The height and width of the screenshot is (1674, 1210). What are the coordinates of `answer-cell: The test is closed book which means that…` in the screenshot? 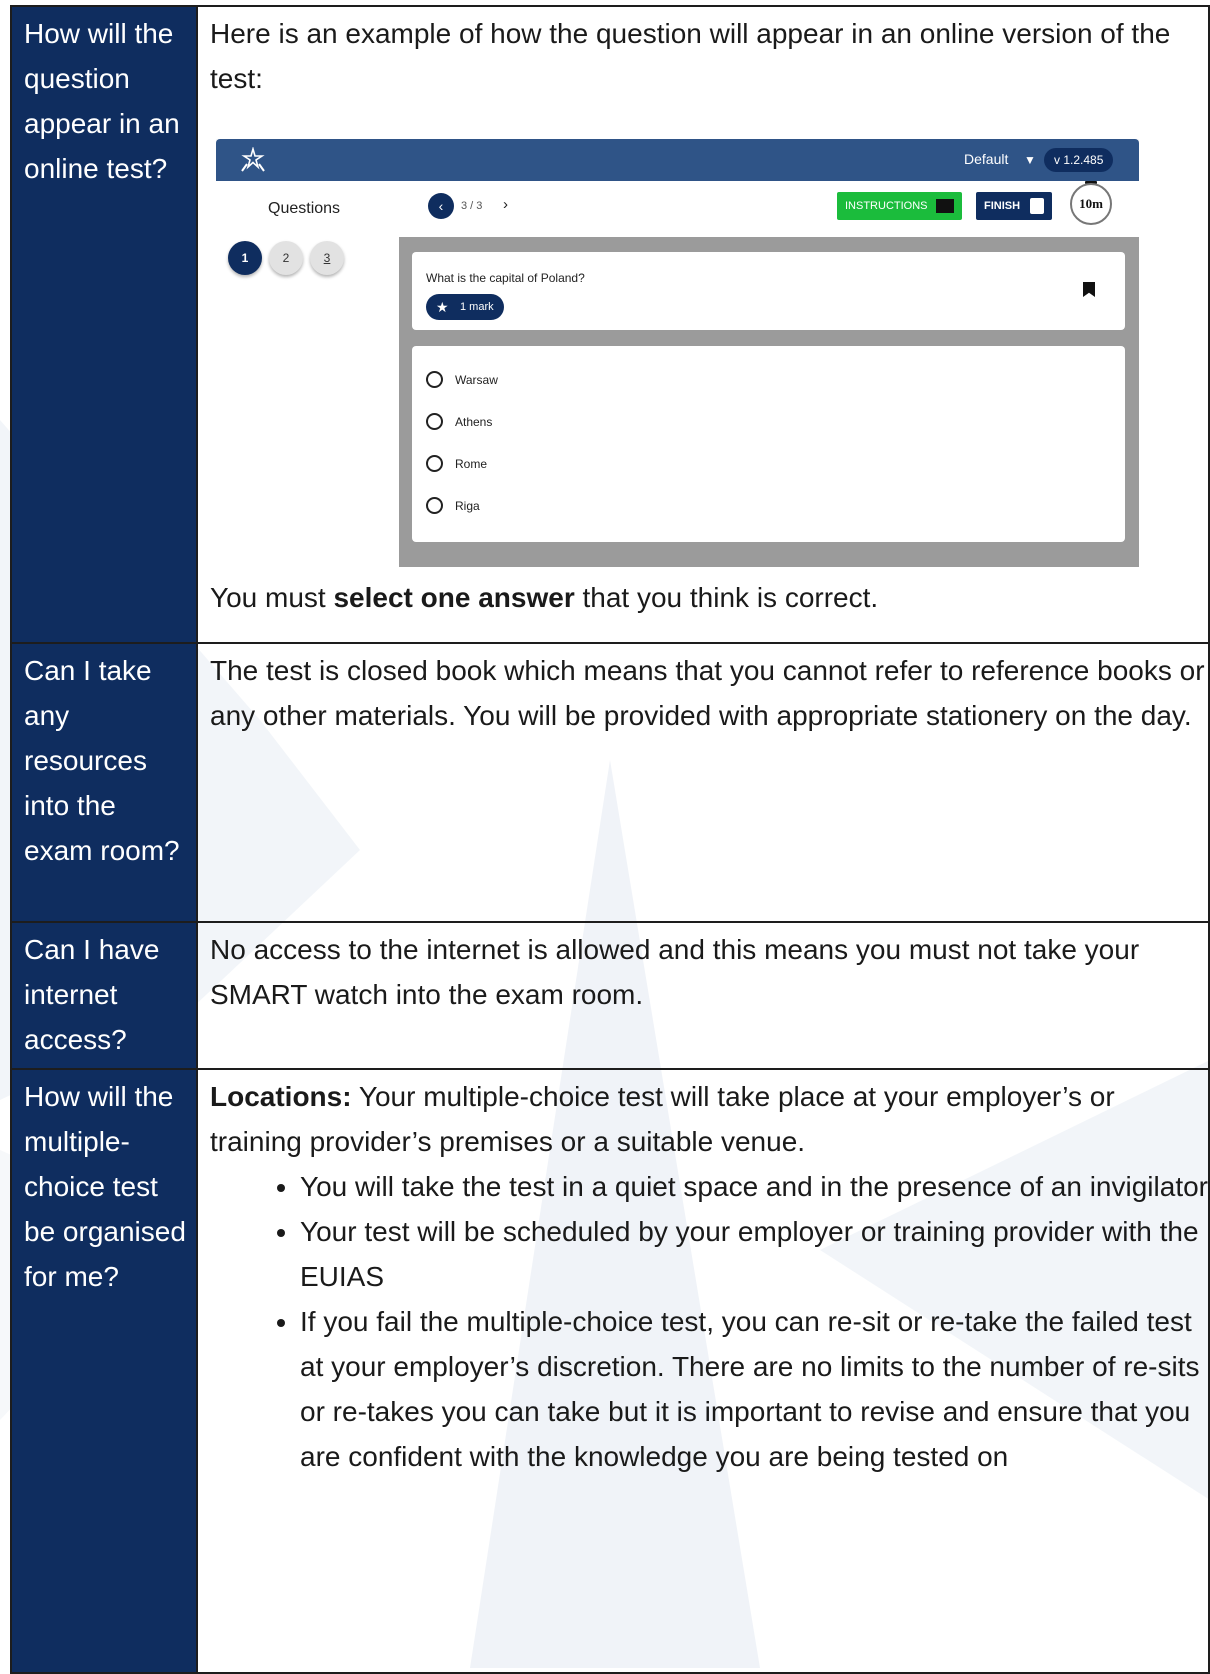 It's located at (703, 782).